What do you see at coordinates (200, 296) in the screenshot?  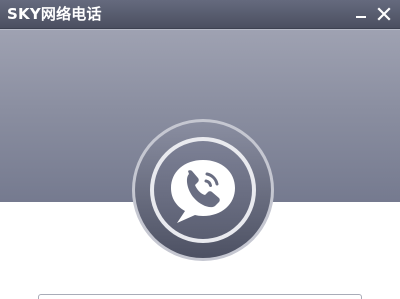 I see `login-input-field` at bounding box center [200, 296].